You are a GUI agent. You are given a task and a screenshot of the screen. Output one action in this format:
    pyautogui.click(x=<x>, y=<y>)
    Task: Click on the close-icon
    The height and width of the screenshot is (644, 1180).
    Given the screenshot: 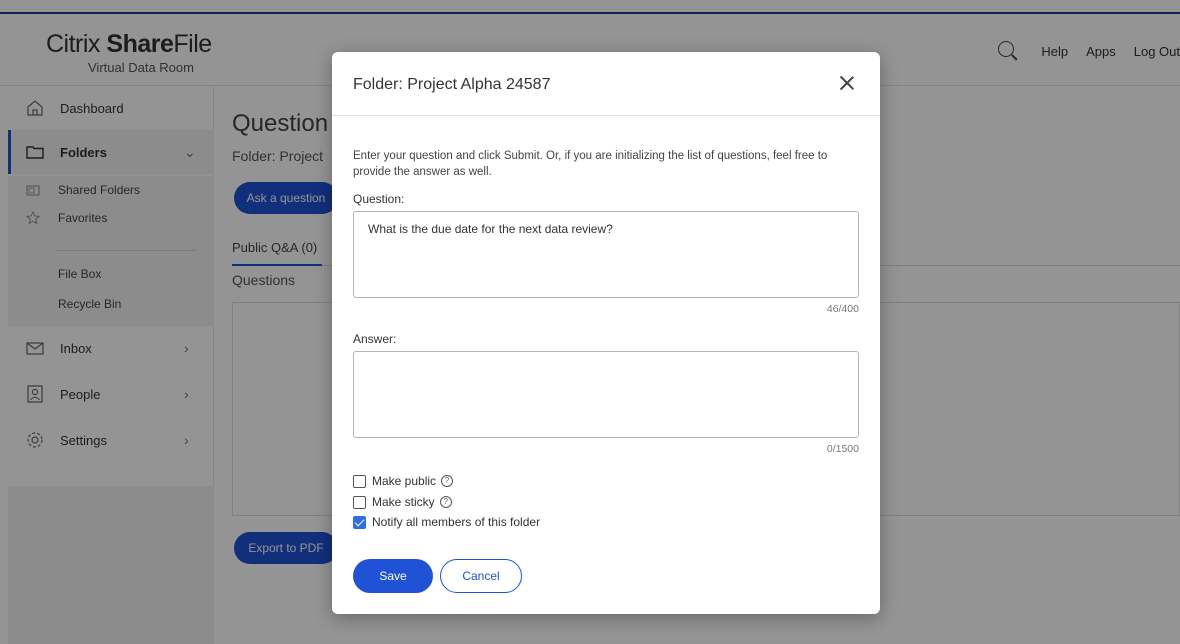 What is the action you would take?
    pyautogui.click(x=847, y=83)
    